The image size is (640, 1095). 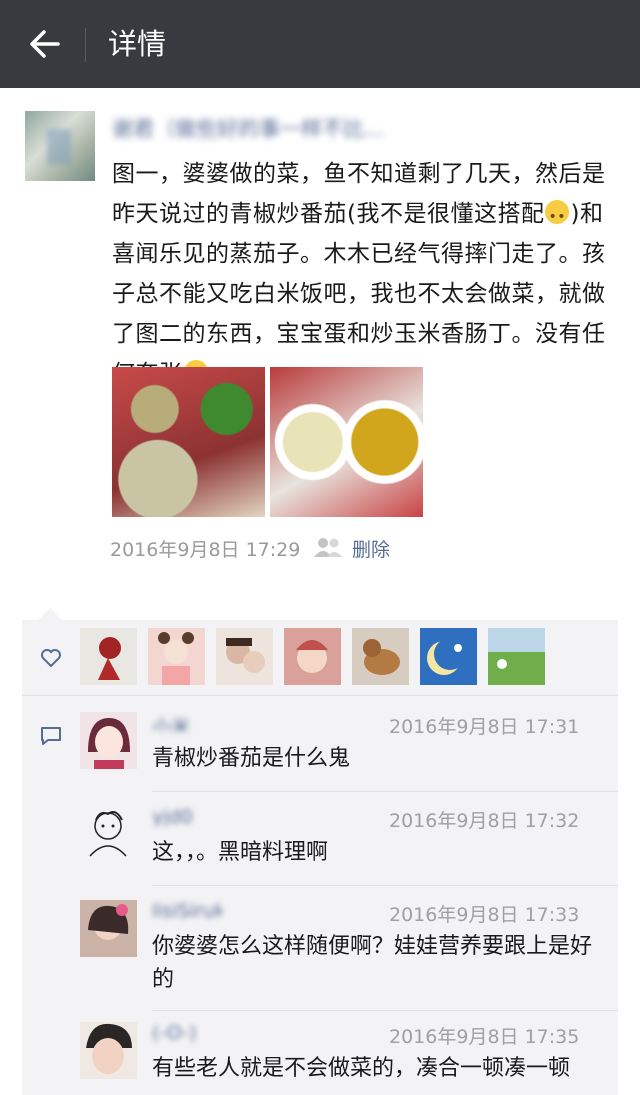 What do you see at coordinates (320, 44) in the screenshot?
I see `top-bar: 详情` at bounding box center [320, 44].